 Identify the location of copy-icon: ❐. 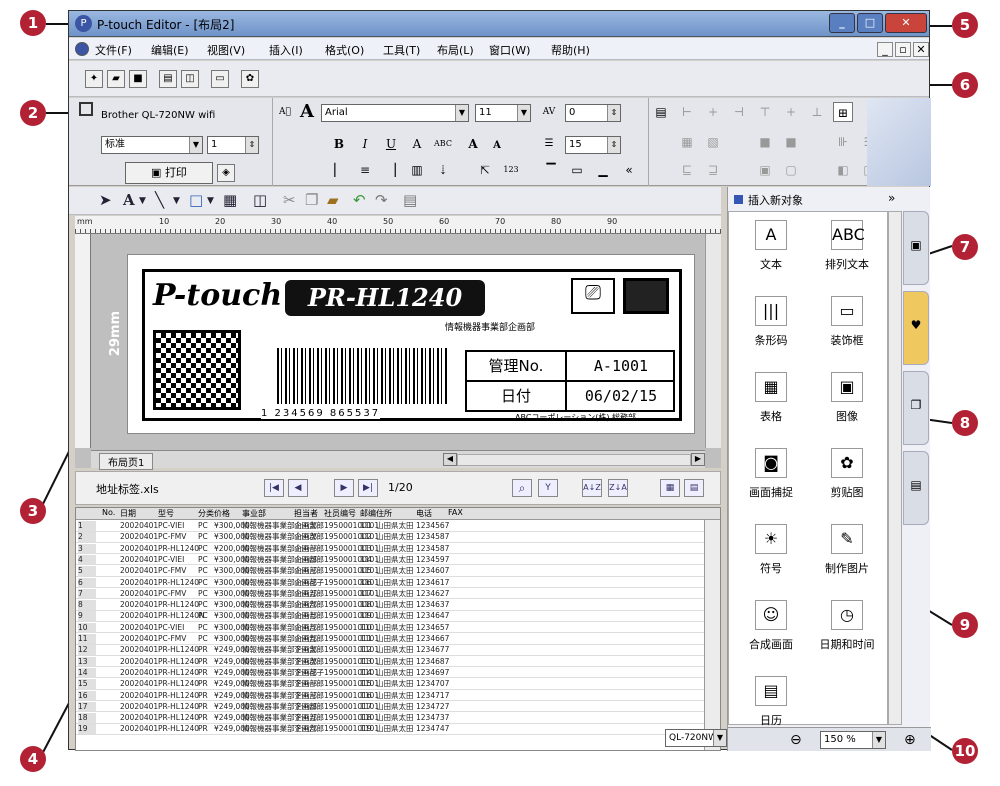
(311, 200).